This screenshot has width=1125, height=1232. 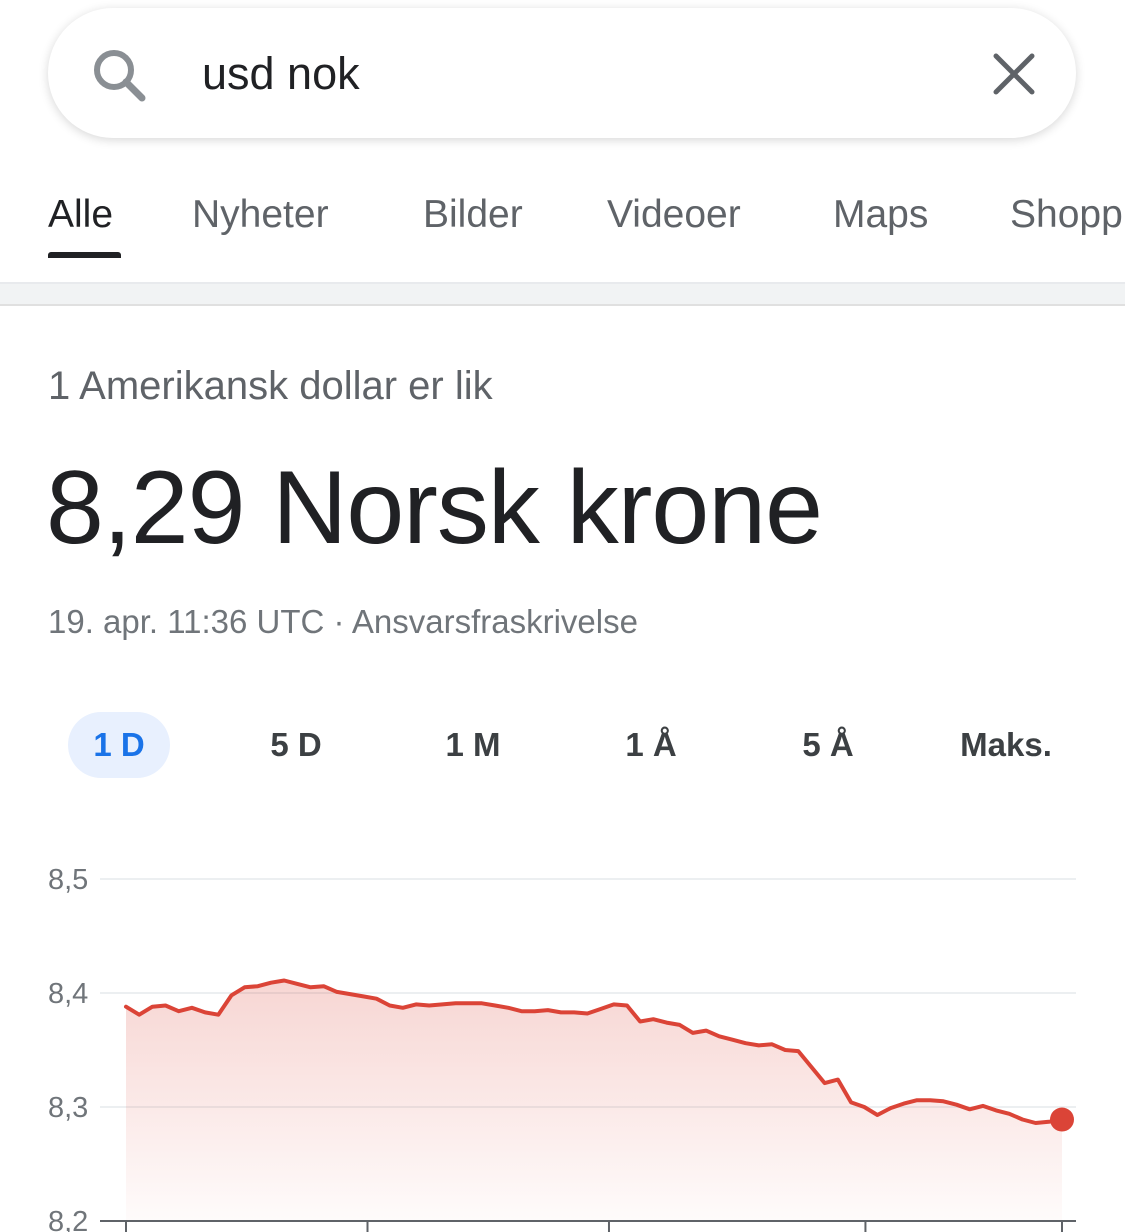 I want to click on tab-maps: Maps, so click(x=880, y=215).